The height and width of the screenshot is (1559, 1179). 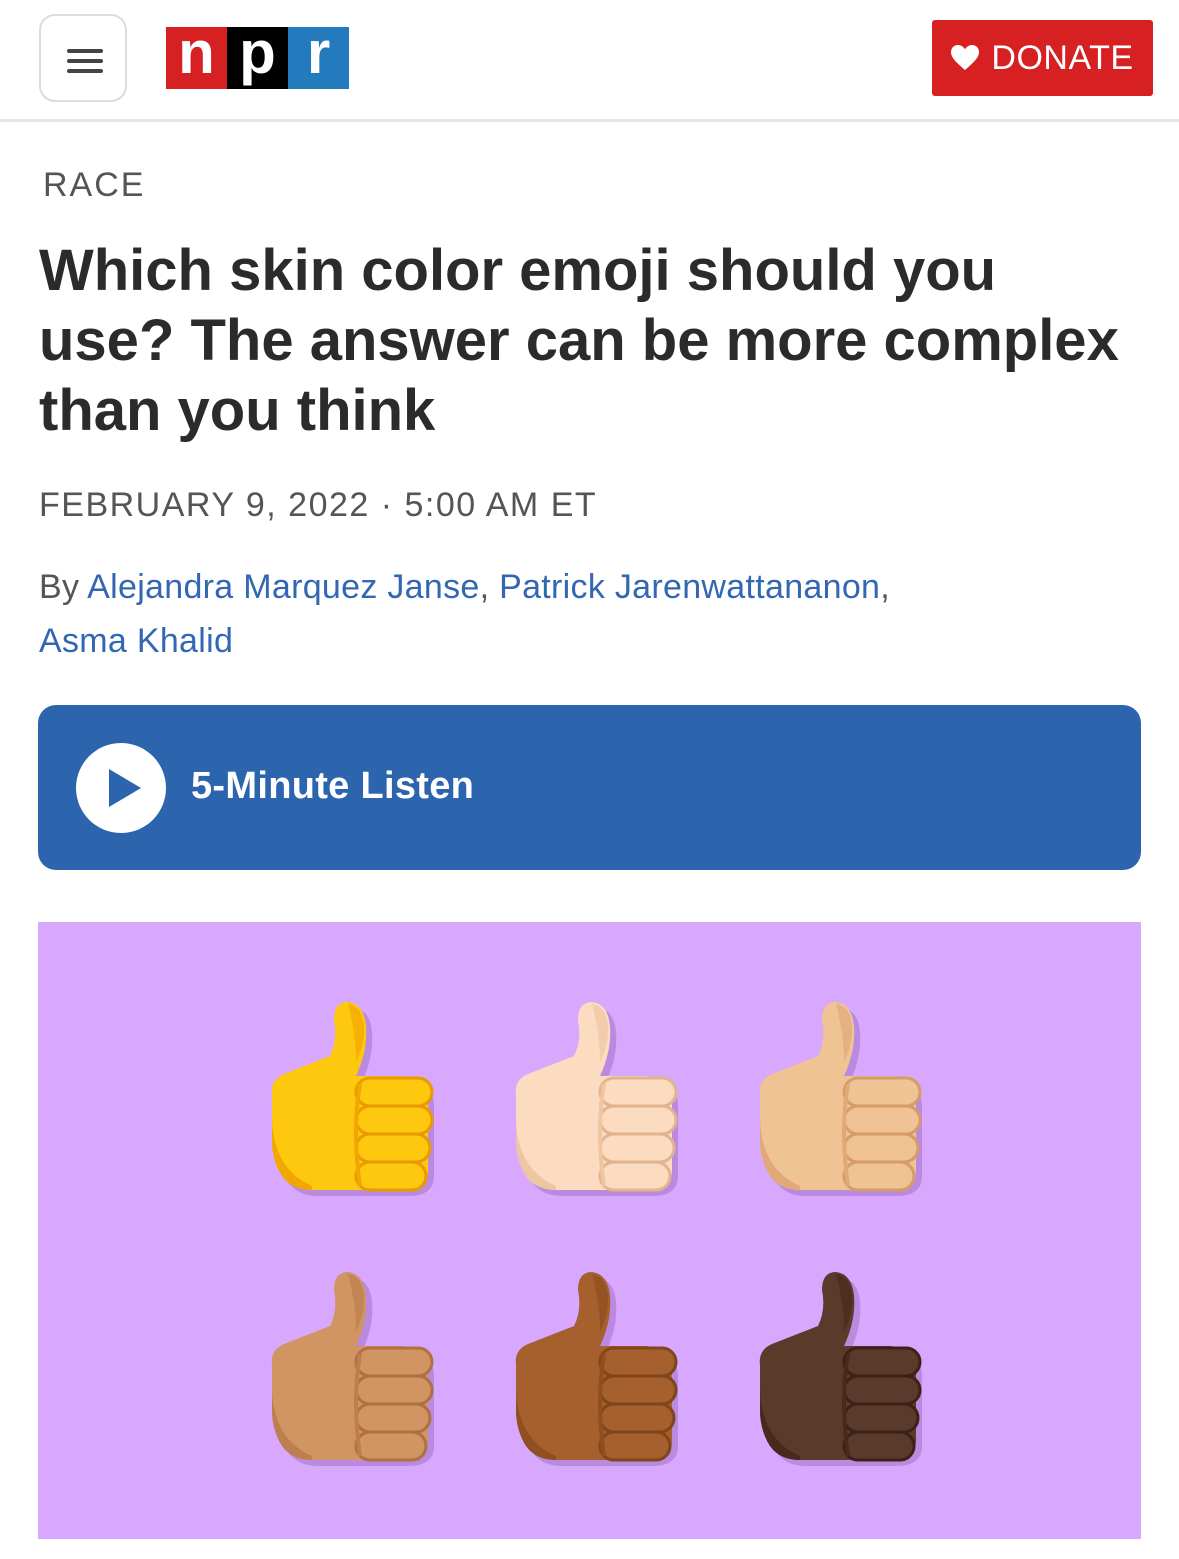 I want to click on author-link: Asma Khalid, so click(x=136, y=641).